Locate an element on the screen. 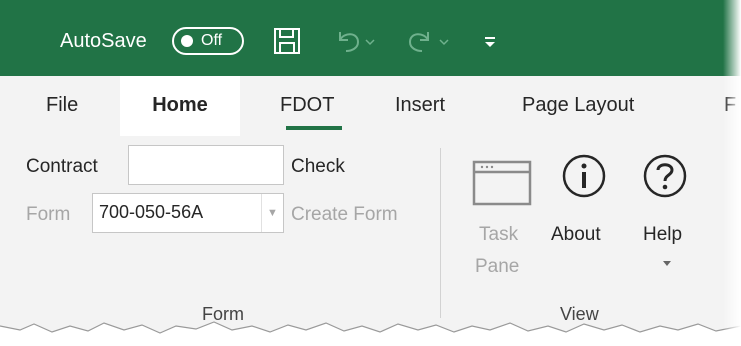  help-question-icon is located at coordinates (665, 176).